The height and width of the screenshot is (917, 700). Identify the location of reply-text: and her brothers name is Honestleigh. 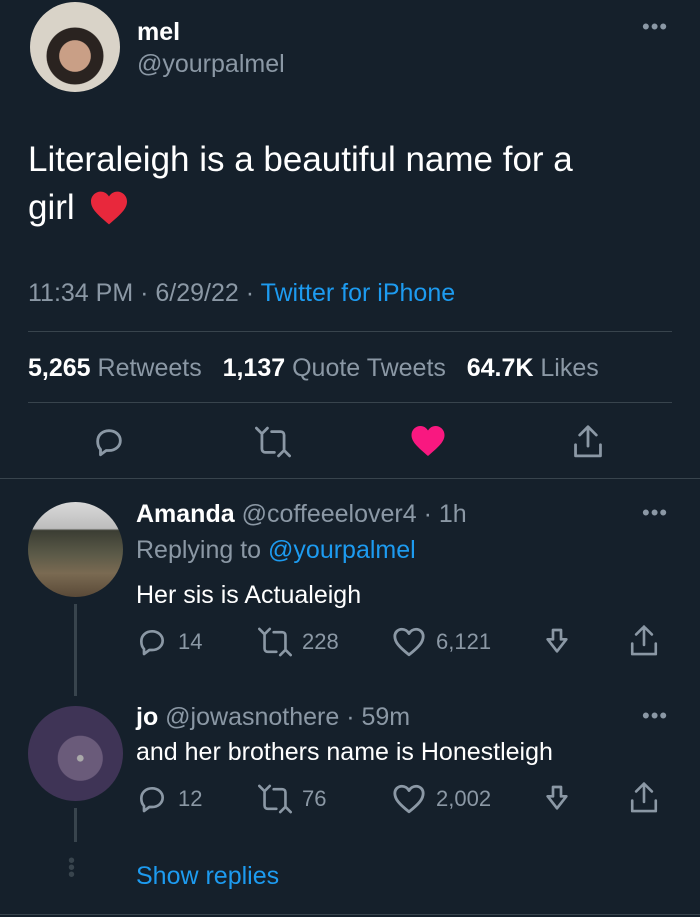
(344, 752).